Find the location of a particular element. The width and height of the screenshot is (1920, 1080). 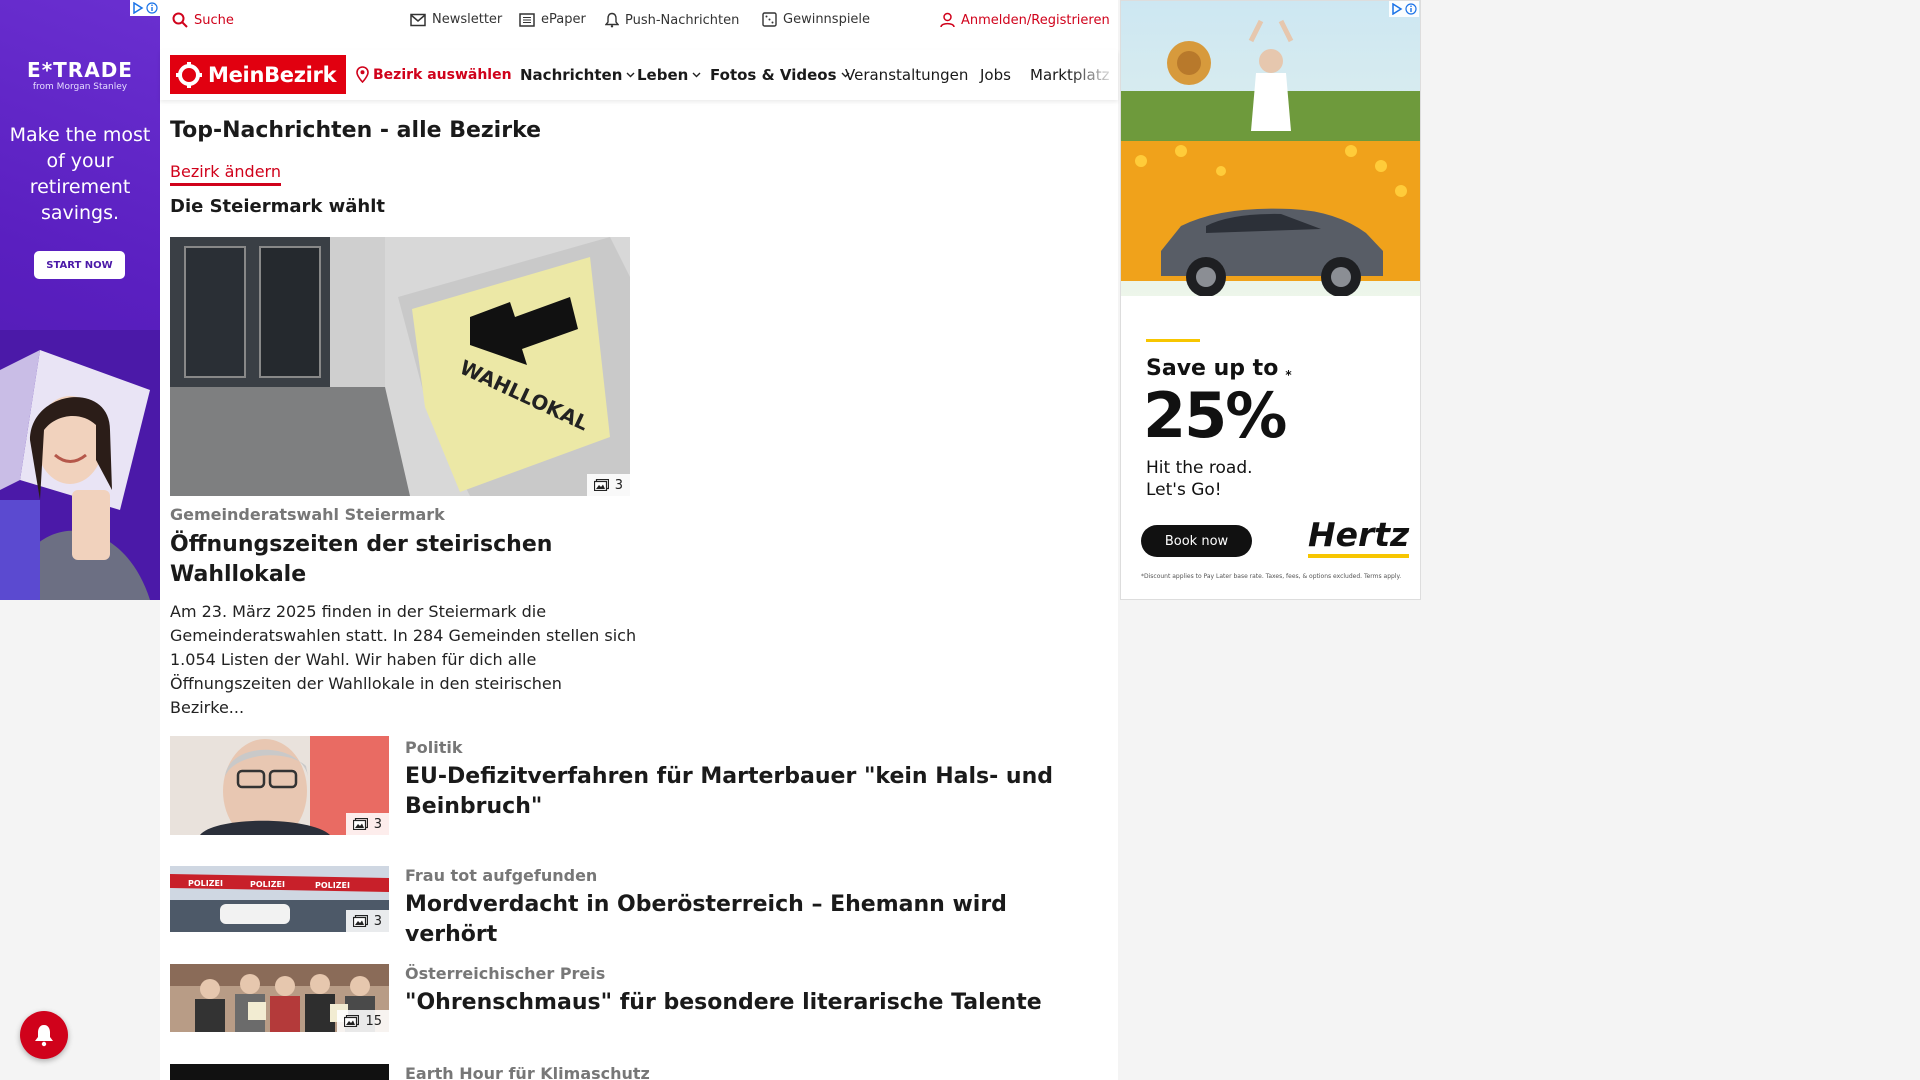

epaper-link: ePaper is located at coordinates (552, 19).